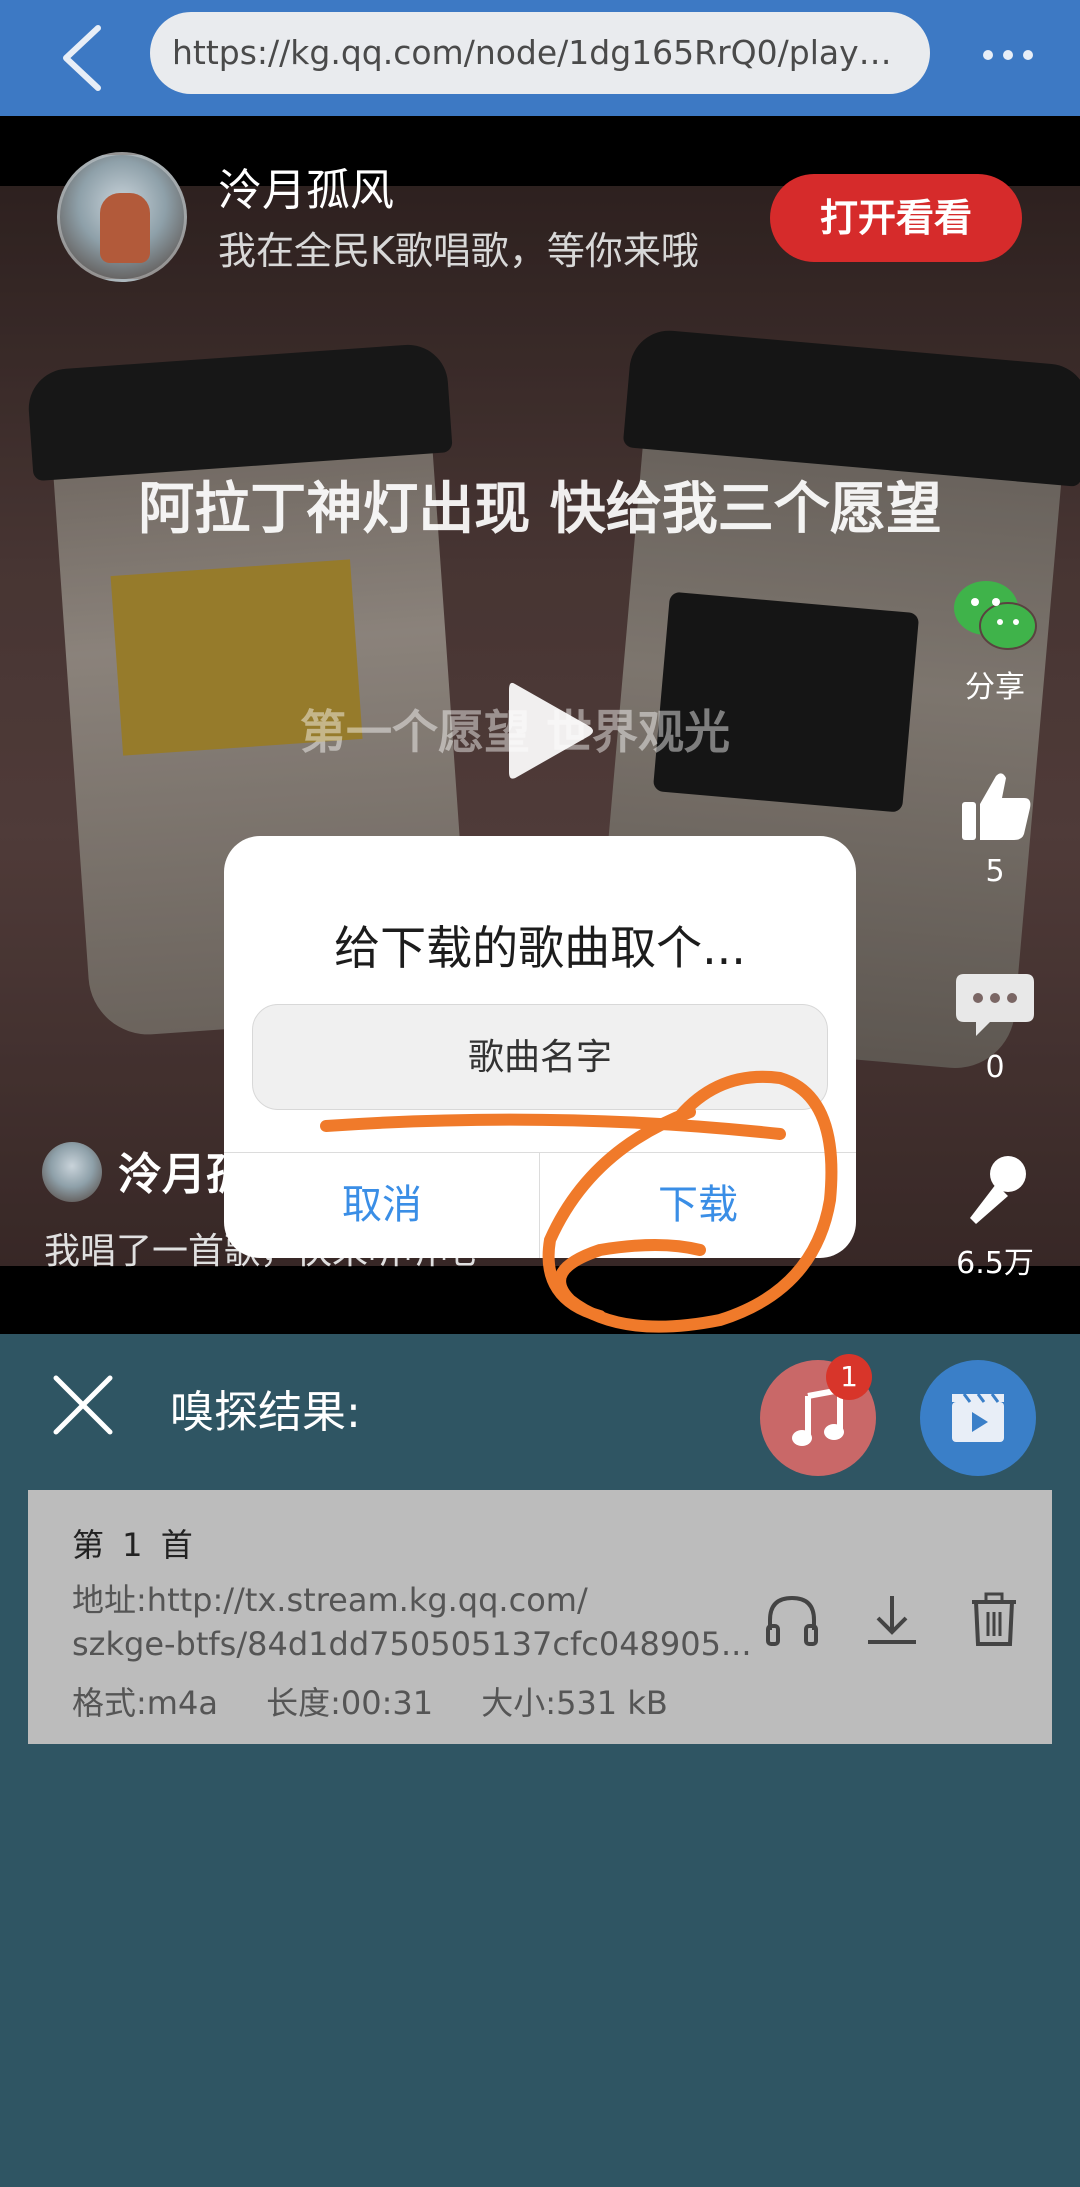 The width and height of the screenshot is (1080, 2187). Describe the element at coordinates (540, 1057) in the screenshot. I see `song-name-input: 歌曲名字` at that location.